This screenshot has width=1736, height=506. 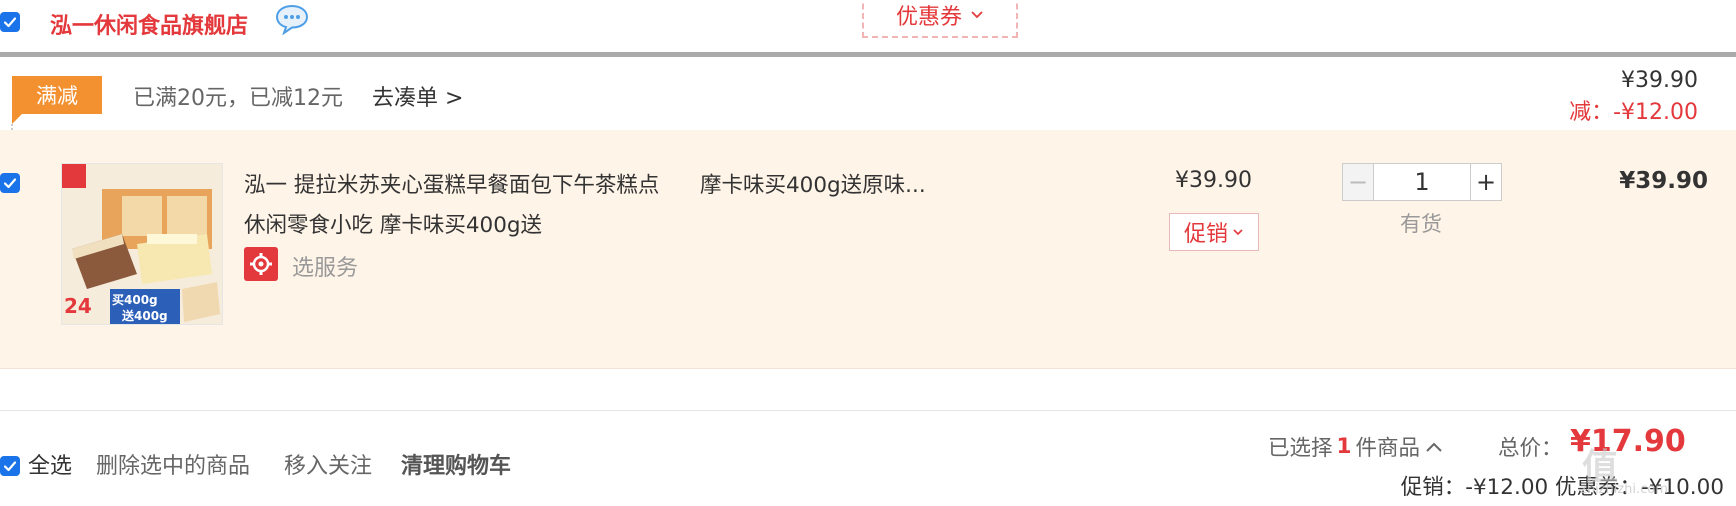 I want to click on increase-quantity-button: +, so click(x=1486, y=182).